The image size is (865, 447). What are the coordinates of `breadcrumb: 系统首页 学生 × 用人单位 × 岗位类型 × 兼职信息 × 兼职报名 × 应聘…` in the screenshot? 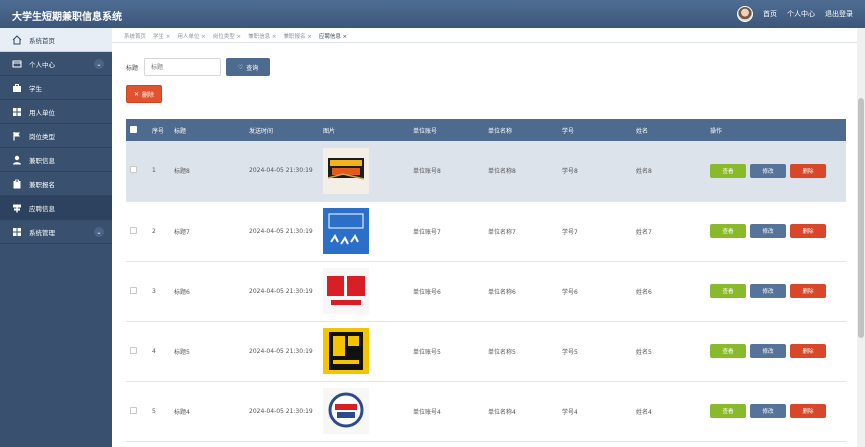 It's located at (235, 36).